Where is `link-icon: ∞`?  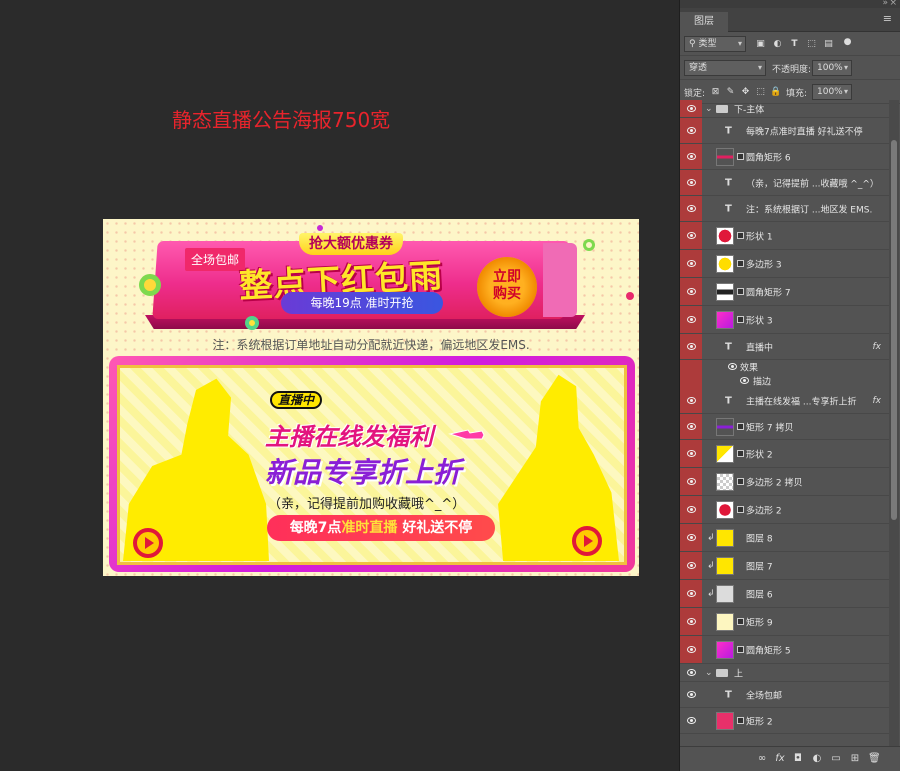
link-icon: ∞ is located at coordinates (762, 759).